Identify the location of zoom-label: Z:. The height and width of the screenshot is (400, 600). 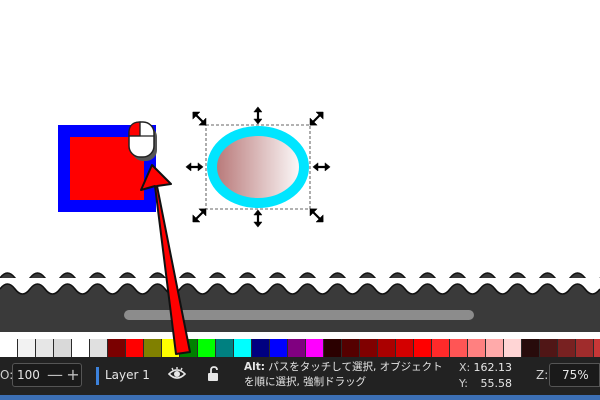
(542, 375).